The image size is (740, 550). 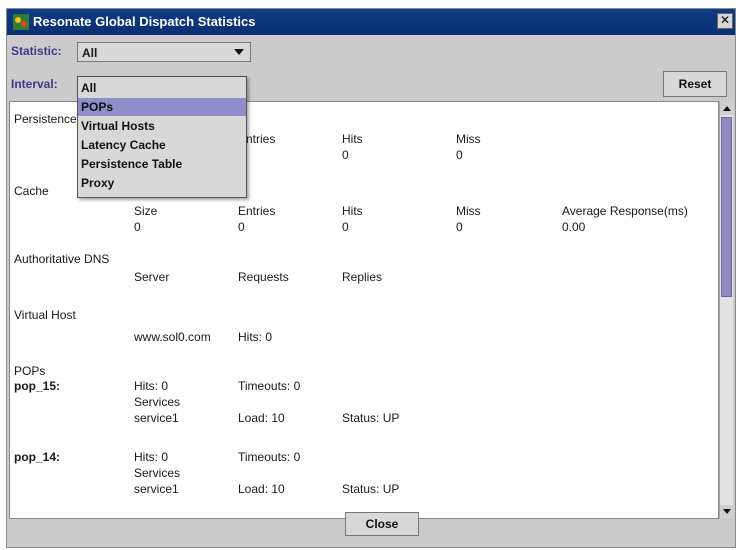 What do you see at coordinates (37, 457) in the screenshot?
I see `pop-name: pop_14:` at bounding box center [37, 457].